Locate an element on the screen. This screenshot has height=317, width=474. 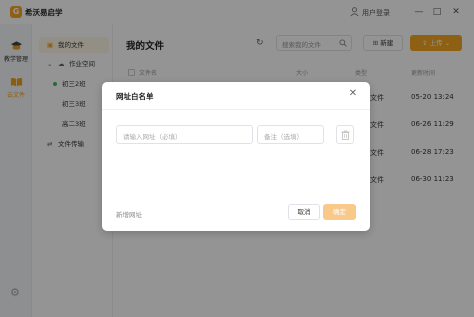
close-icon: ✕ is located at coordinates (353, 94).